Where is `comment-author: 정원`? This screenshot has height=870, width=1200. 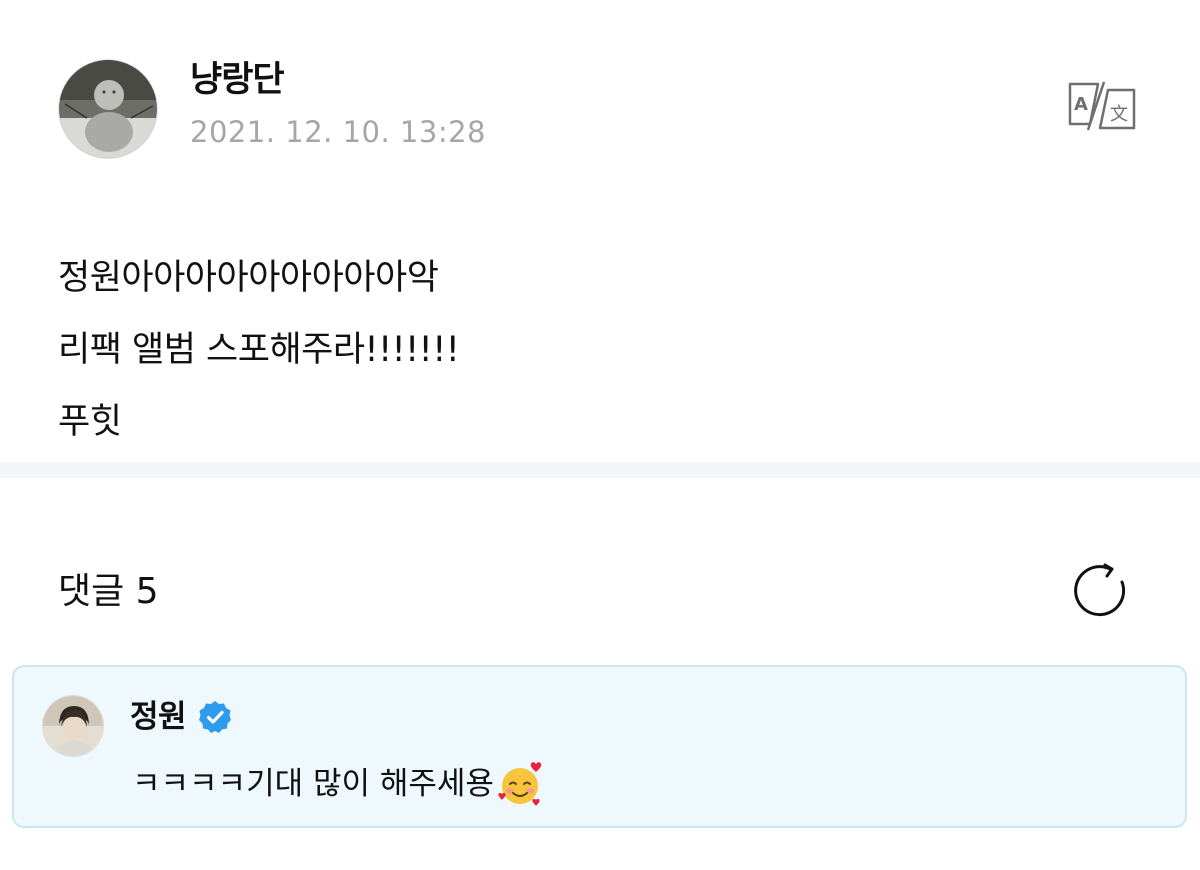 comment-author: 정원 is located at coordinates (181, 717).